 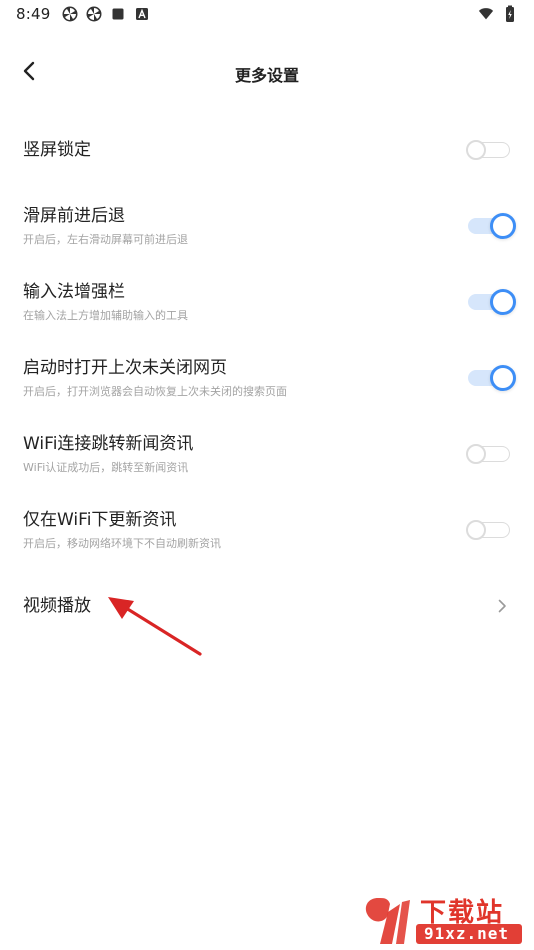 I want to click on watermark-text-bottom: 91xz.net, so click(x=467, y=933).